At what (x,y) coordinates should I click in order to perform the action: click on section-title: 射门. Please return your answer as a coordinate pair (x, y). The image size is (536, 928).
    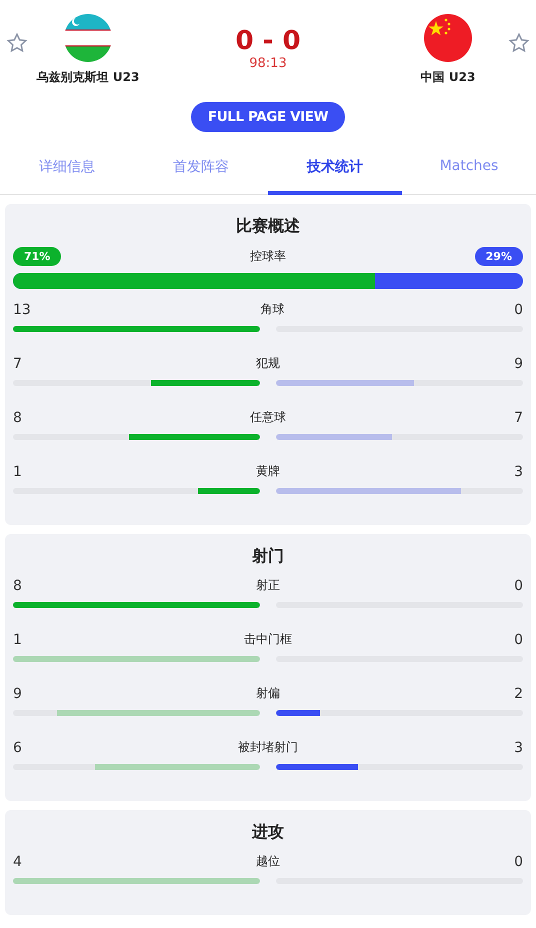
    Looking at the image, I should click on (268, 556).